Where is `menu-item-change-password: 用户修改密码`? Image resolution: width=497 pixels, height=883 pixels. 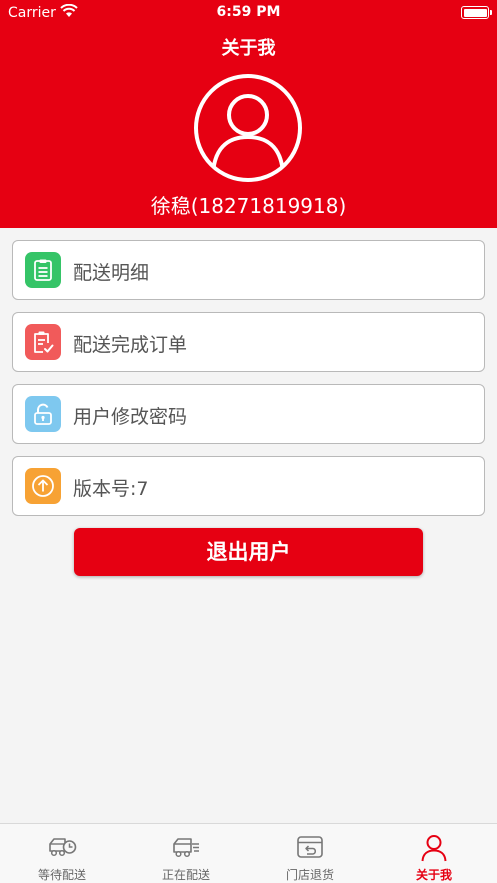
menu-item-change-password: 用户修改密码 is located at coordinates (248, 414).